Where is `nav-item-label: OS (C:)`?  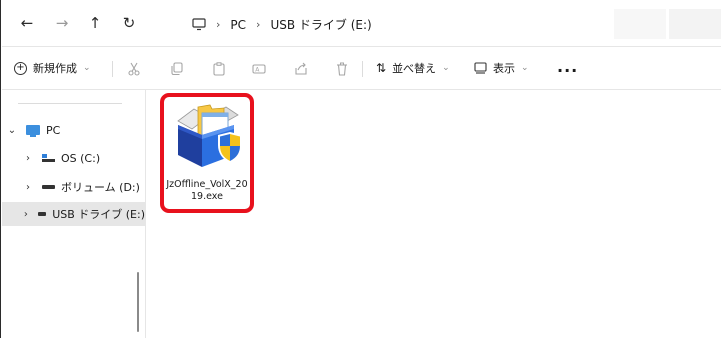 nav-item-label: OS (C:) is located at coordinates (81, 158).